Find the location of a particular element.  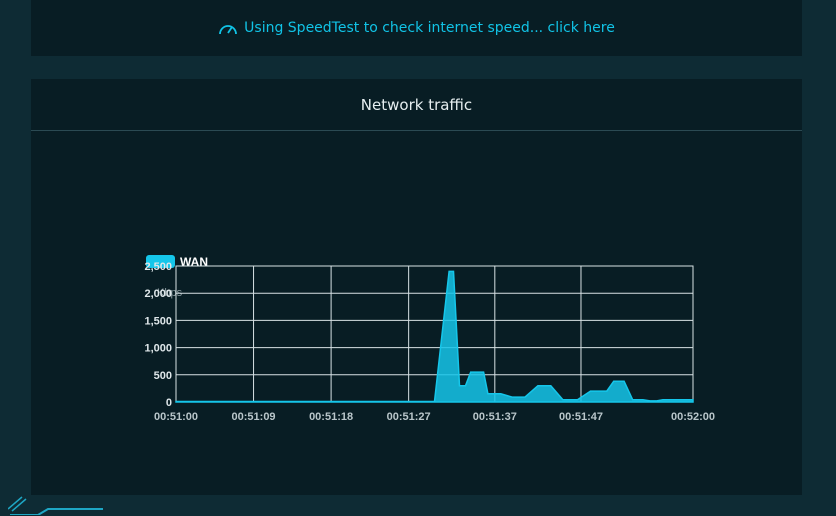

y-tick-label: 0 is located at coordinates (169, 403).